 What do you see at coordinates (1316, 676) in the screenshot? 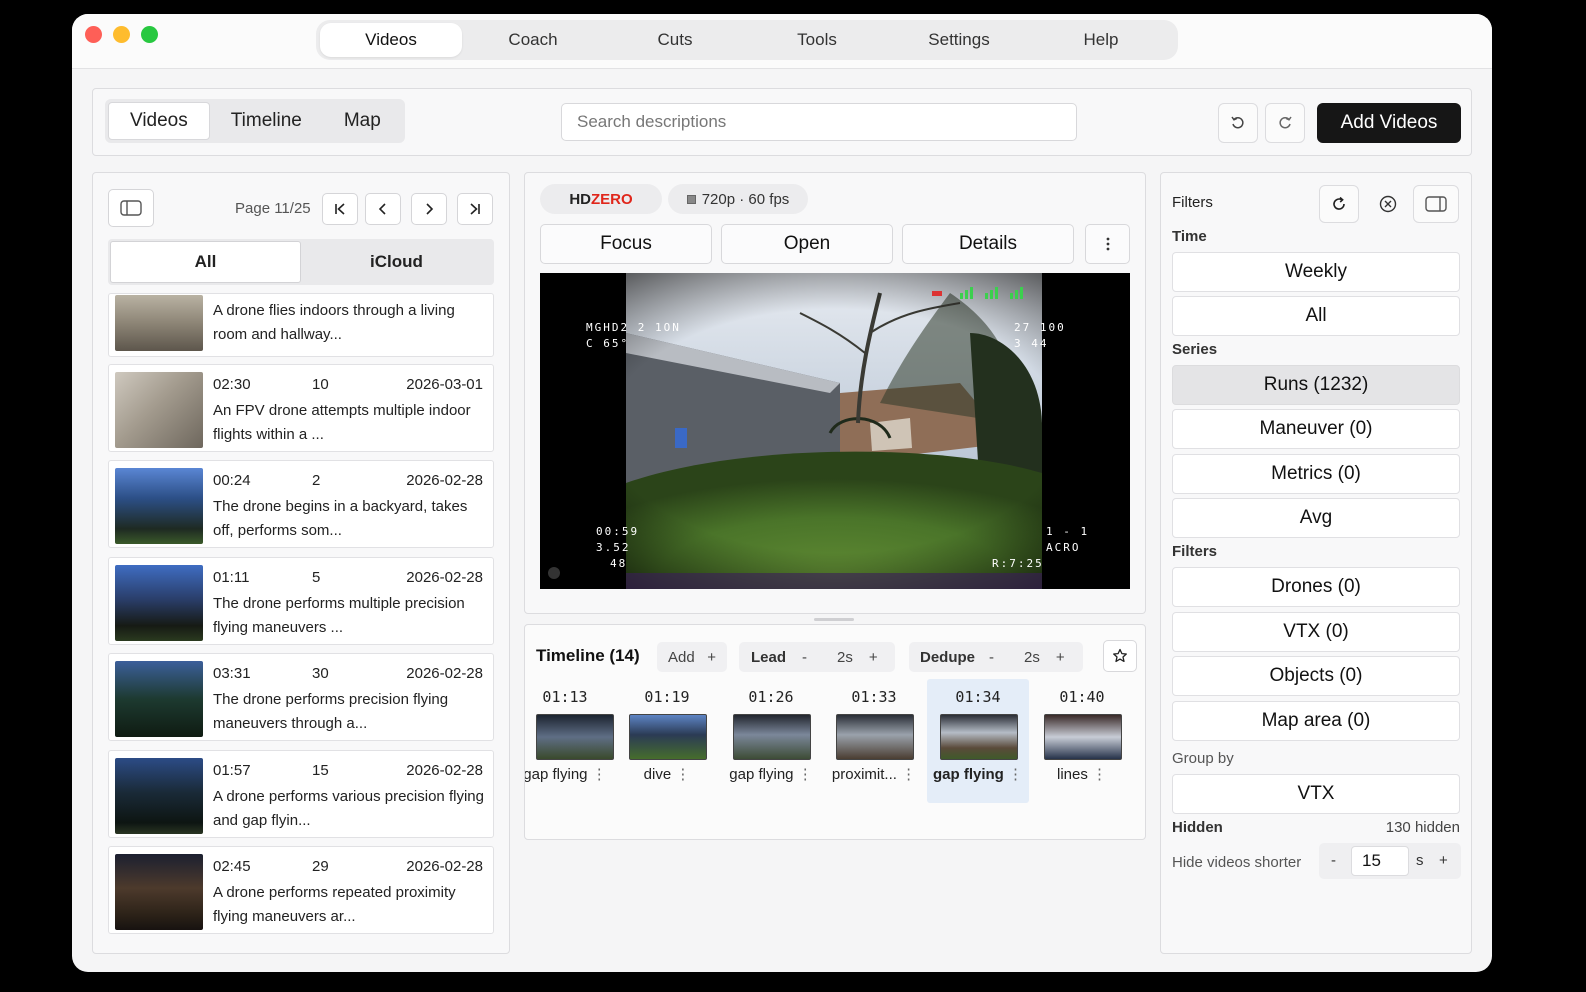
I see `filter-objects: Objects (0)` at bounding box center [1316, 676].